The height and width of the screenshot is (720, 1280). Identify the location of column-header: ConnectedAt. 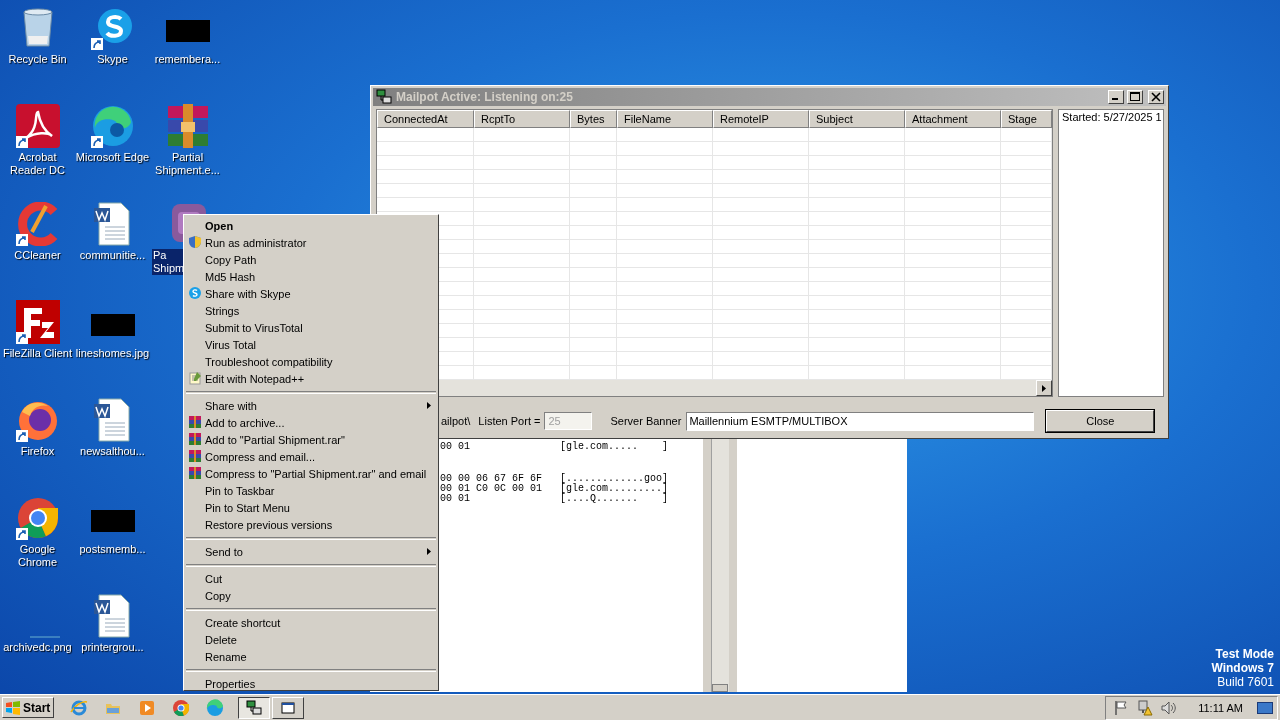
(425, 119).